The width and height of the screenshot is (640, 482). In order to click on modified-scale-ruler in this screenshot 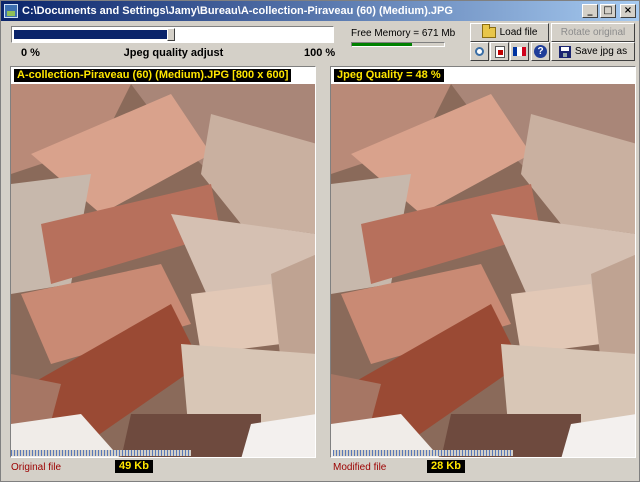, I will do `click(423, 453)`.